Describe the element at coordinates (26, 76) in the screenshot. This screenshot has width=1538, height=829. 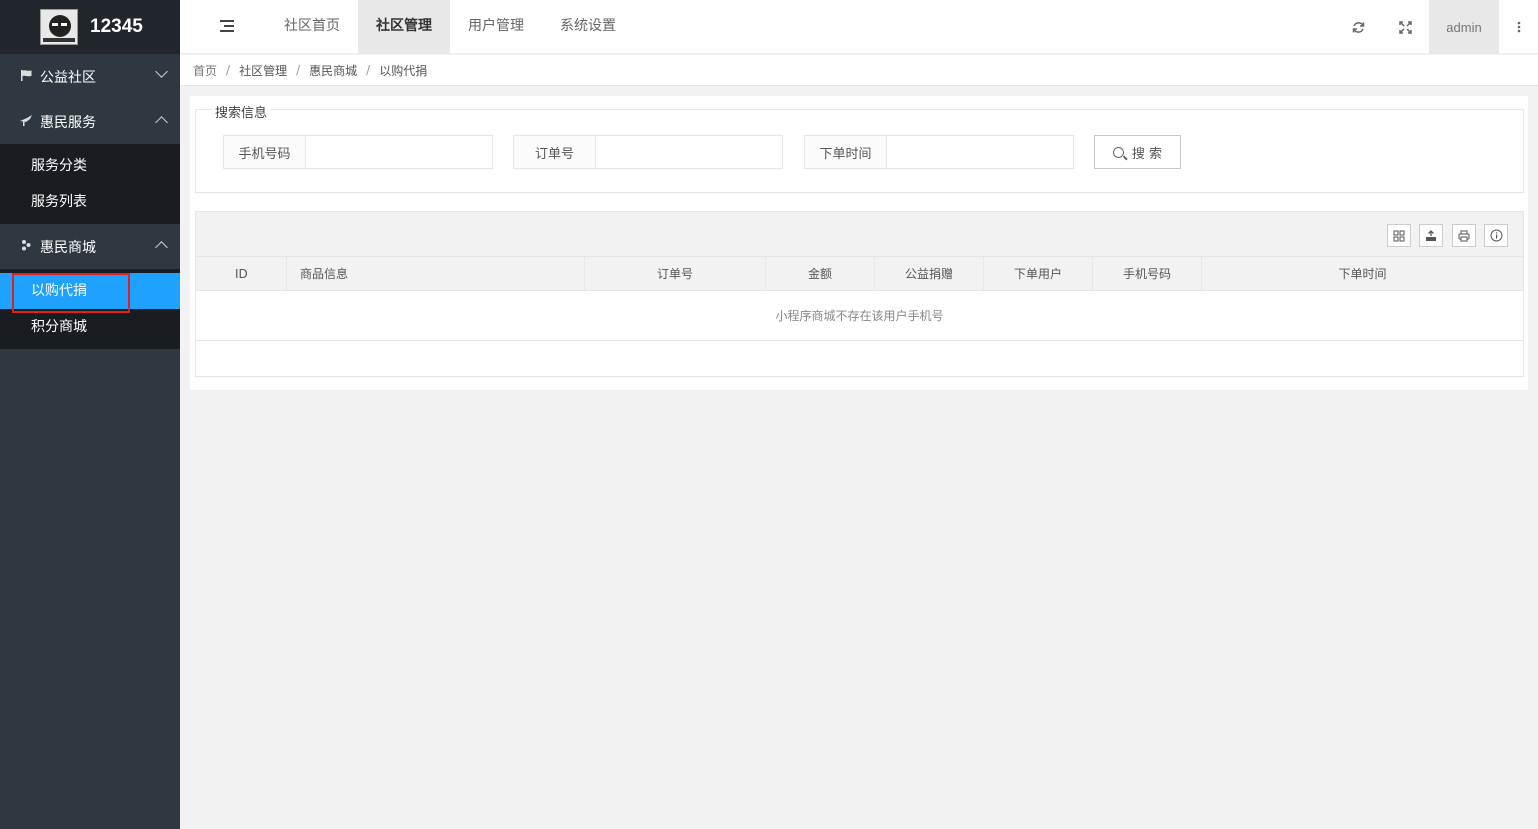
I see `flag-icon` at that location.